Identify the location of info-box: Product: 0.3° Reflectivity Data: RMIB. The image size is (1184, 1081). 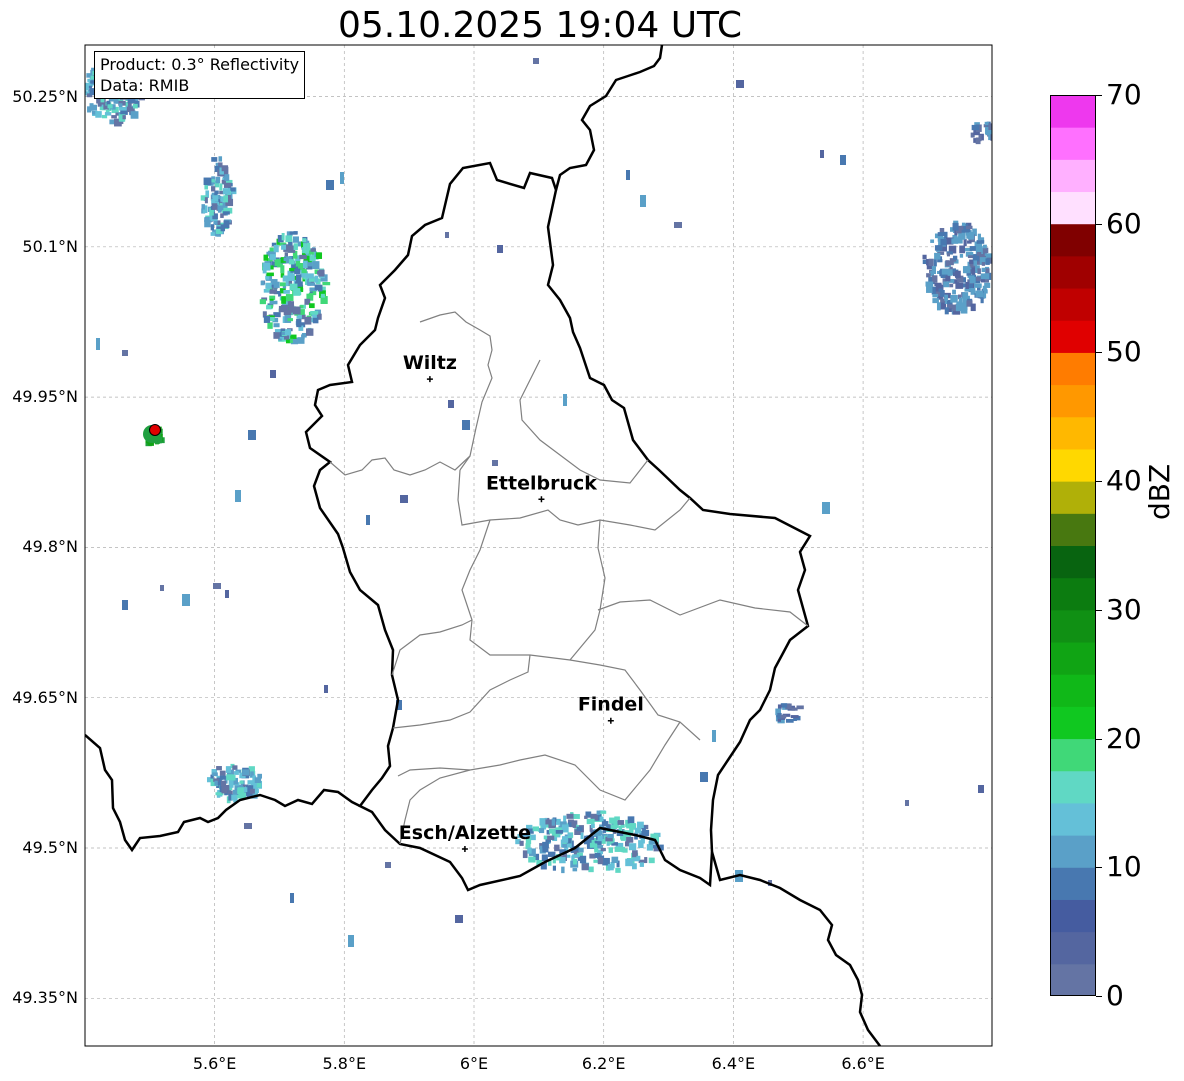
(200, 75).